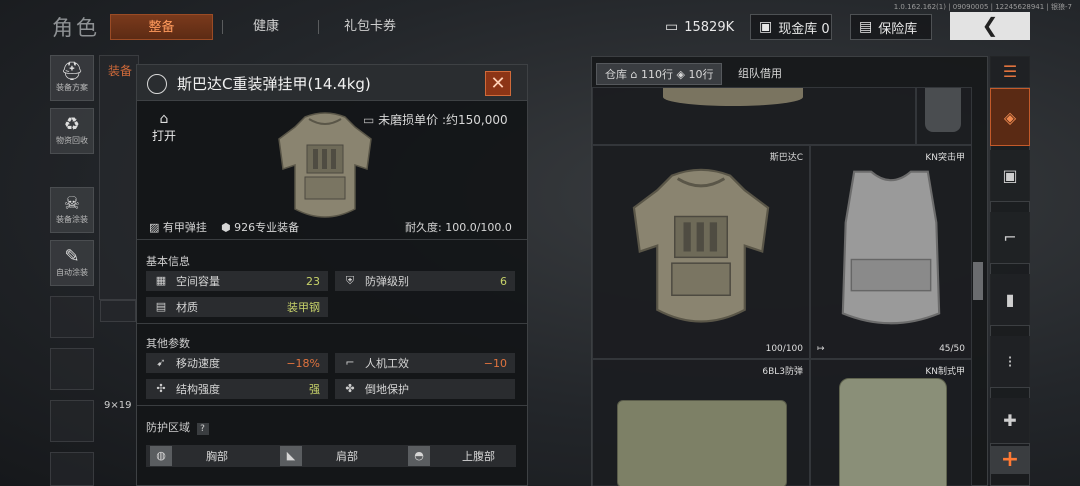 The width and height of the screenshot is (1080, 486). I want to click on cash-vault-button: ▣ 现金库 0, so click(791, 27).